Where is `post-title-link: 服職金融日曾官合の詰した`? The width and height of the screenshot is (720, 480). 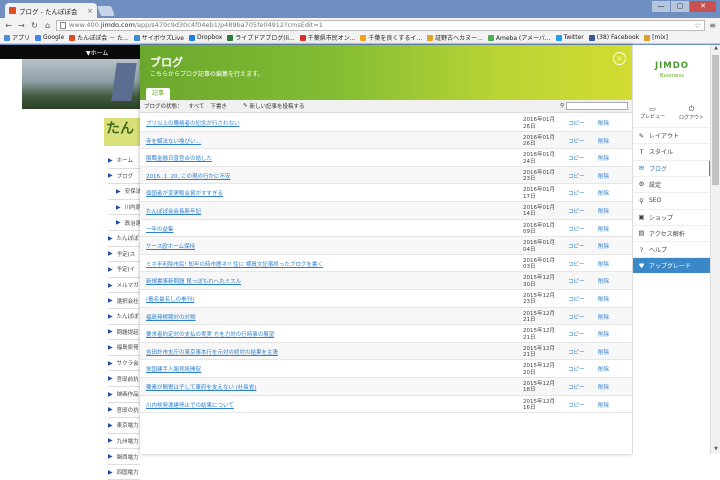
post-title-link: 服職金融日曾官合の詰した is located at coordinates (179, 158).